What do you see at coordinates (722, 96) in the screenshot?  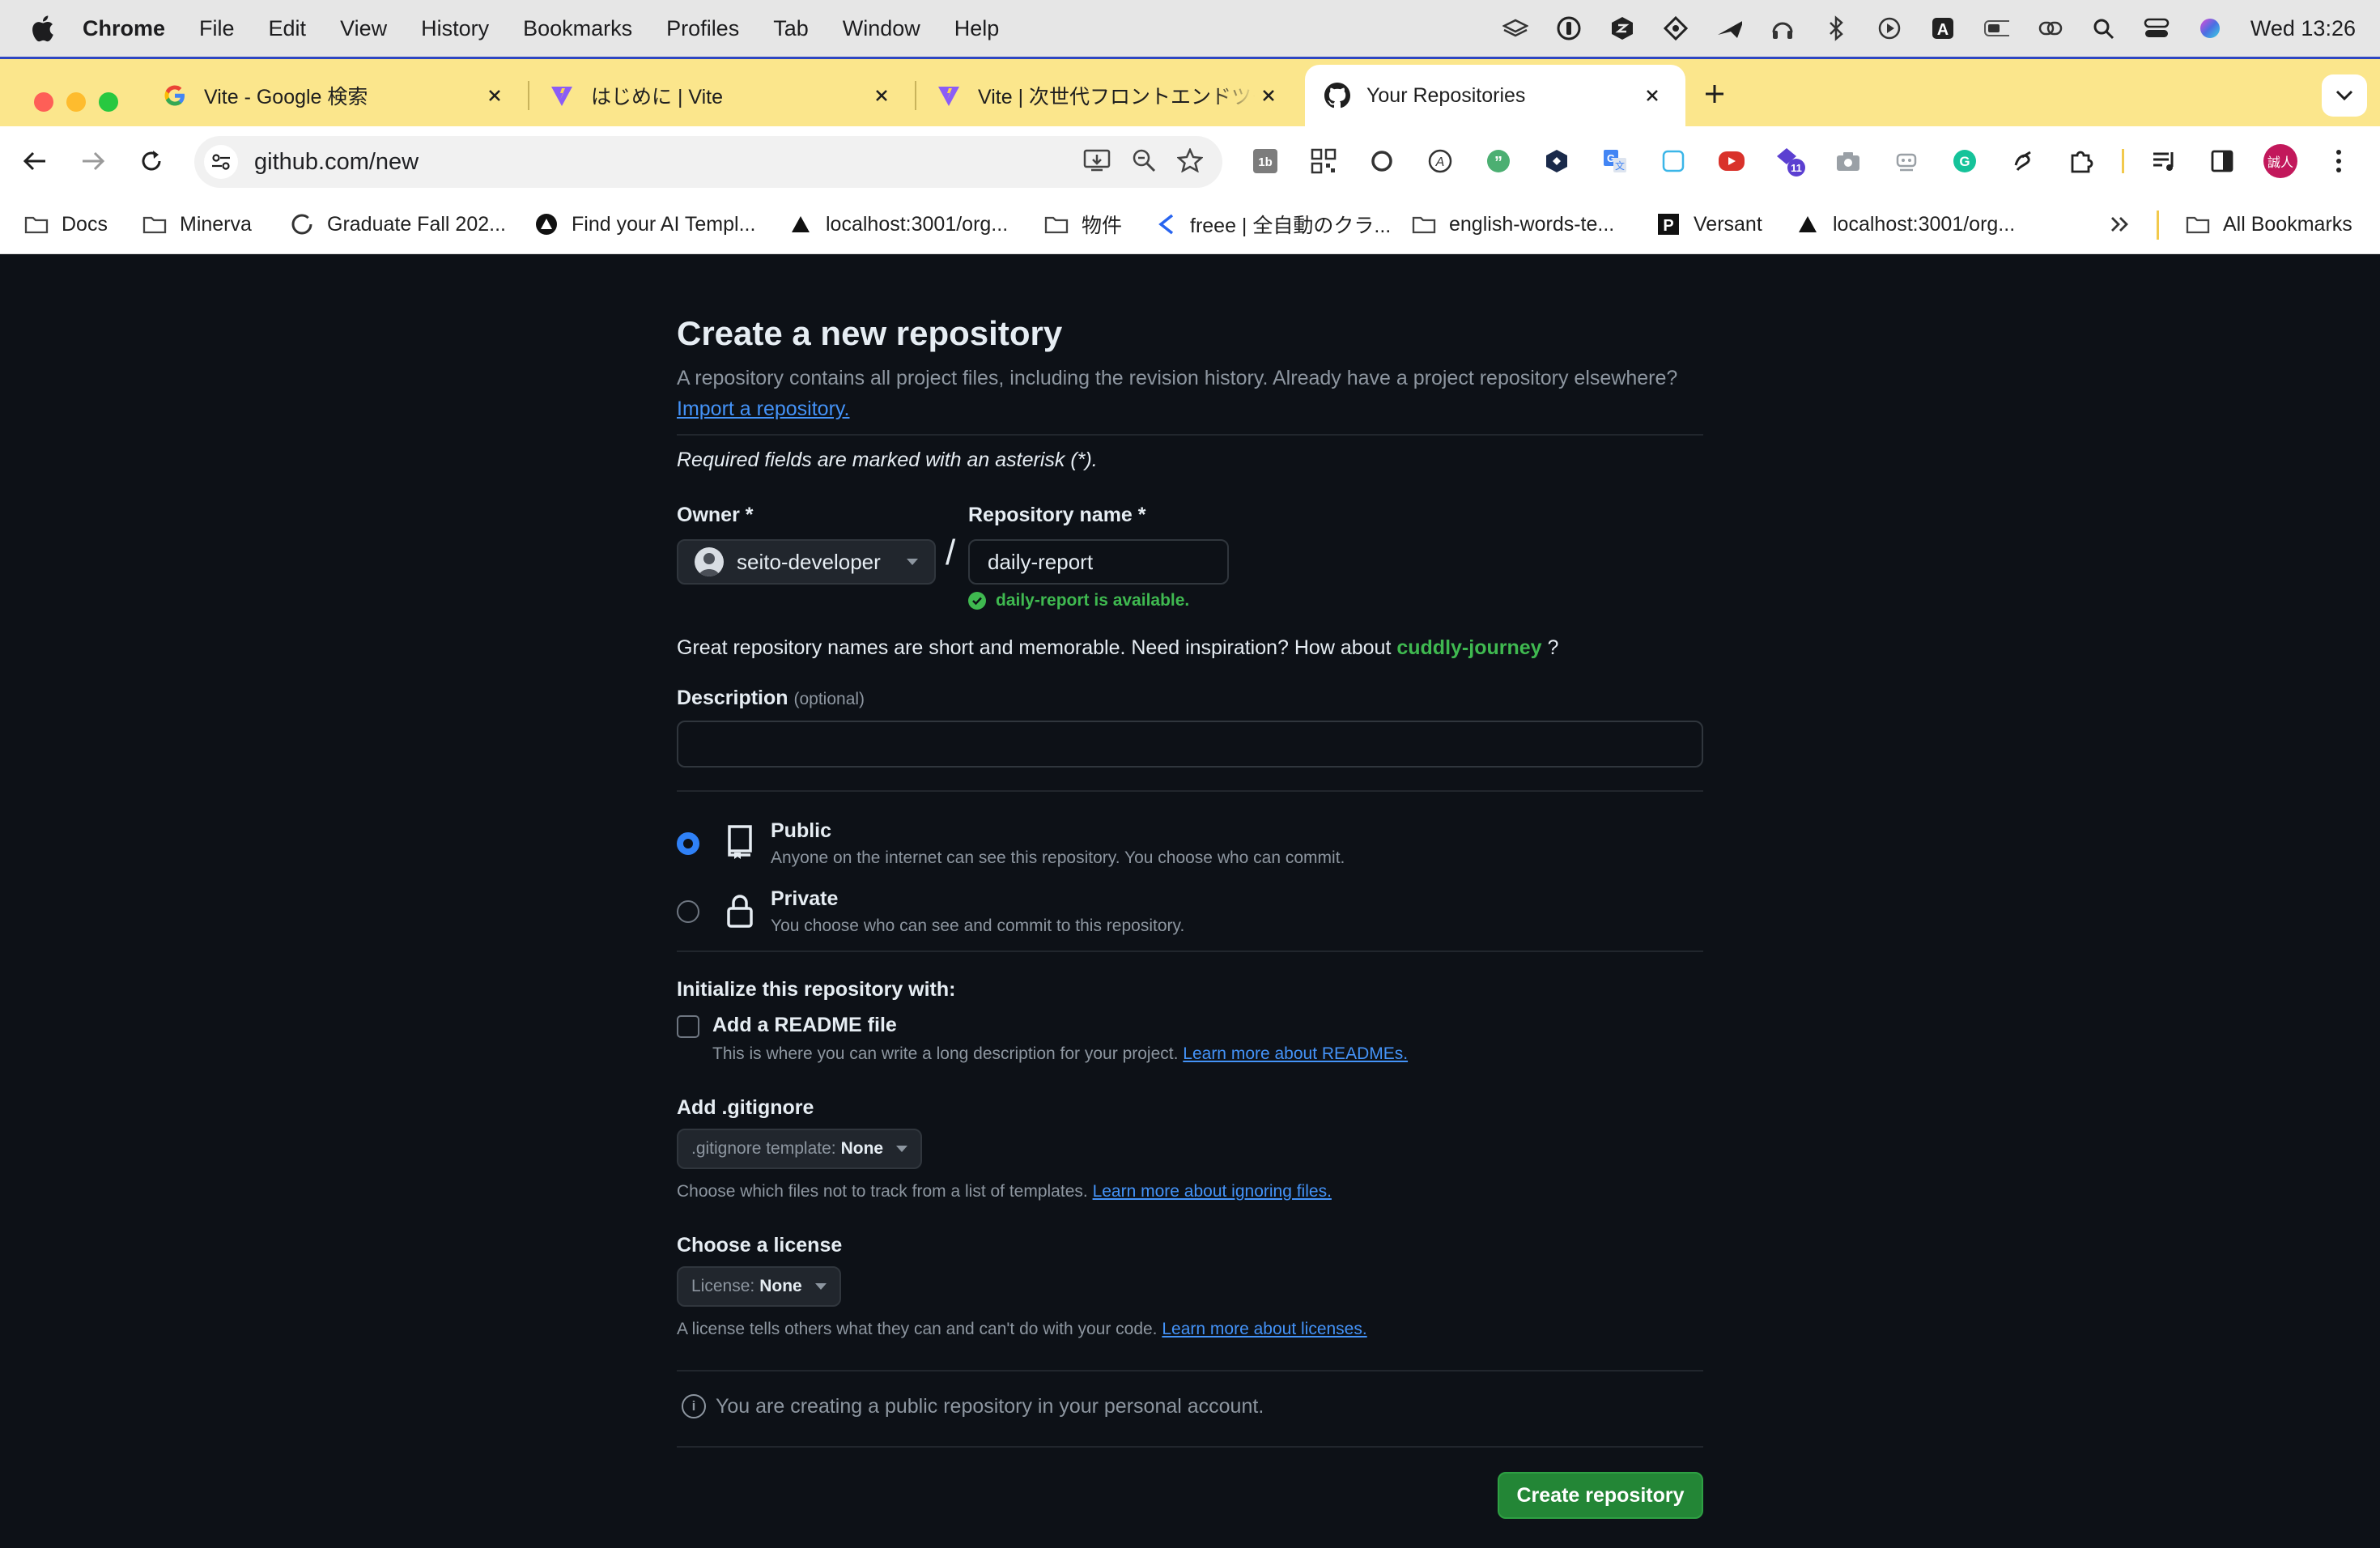 I see `tab-vite-intro: はじめに | Vite` at bounding box center [722, 96].